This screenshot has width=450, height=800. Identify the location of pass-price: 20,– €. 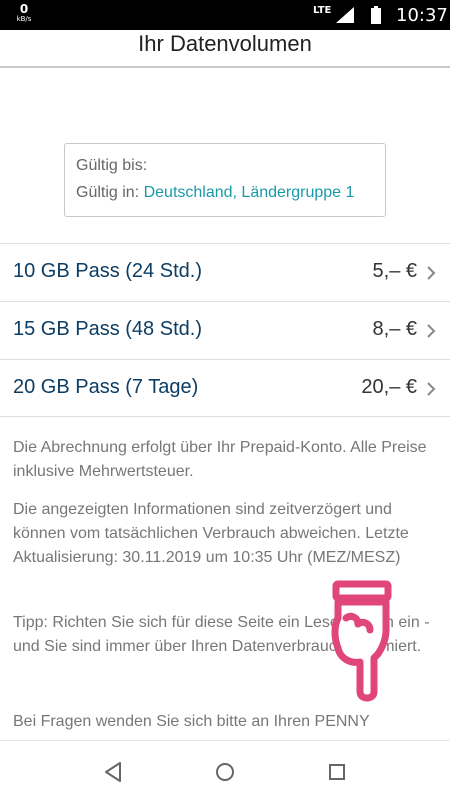
(389, 387).